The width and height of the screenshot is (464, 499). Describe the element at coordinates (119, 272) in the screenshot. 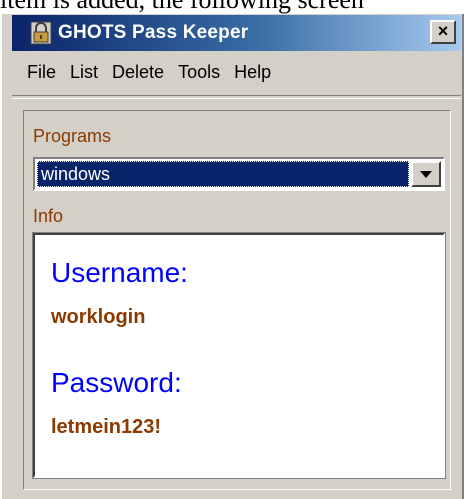

I see `username-label: Username:` at that location.